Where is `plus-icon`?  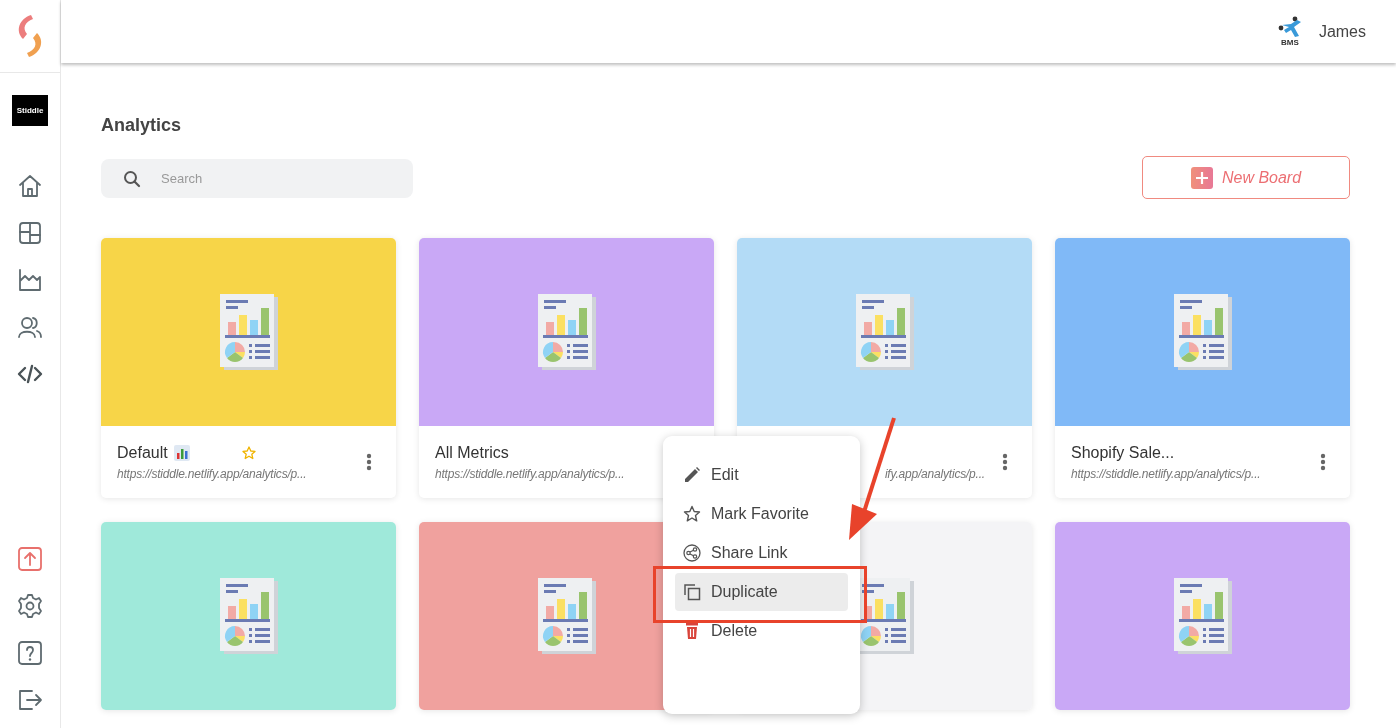 plus-icon is located at coordinates (1201, 177).